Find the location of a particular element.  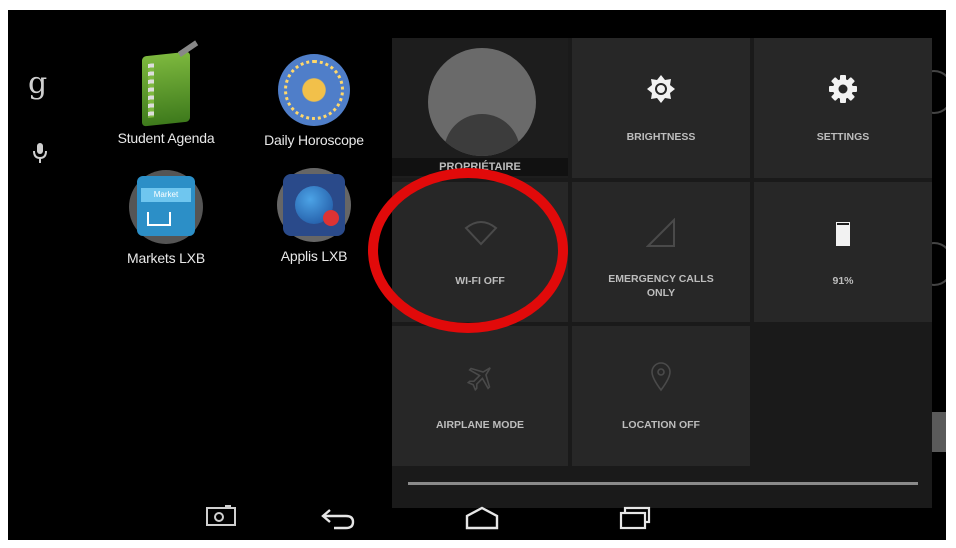

app-markets-lxb: Market Markets LXB is located at coordinates (166, 218).